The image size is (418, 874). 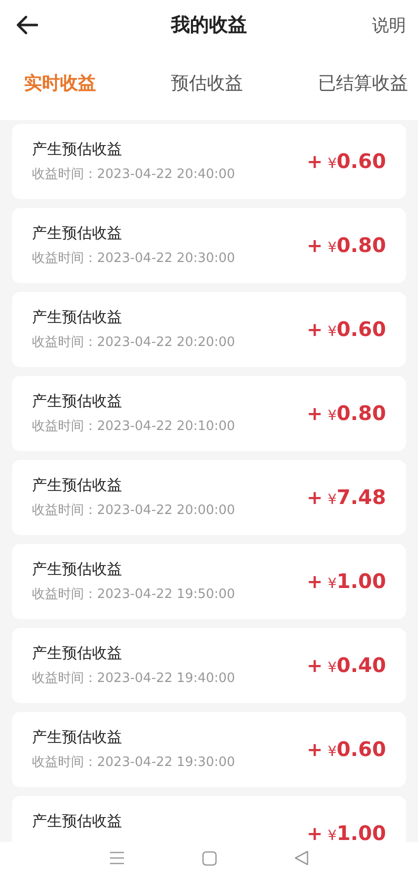 I want to click on triangle-back-icon, so click(x=302, y=858).